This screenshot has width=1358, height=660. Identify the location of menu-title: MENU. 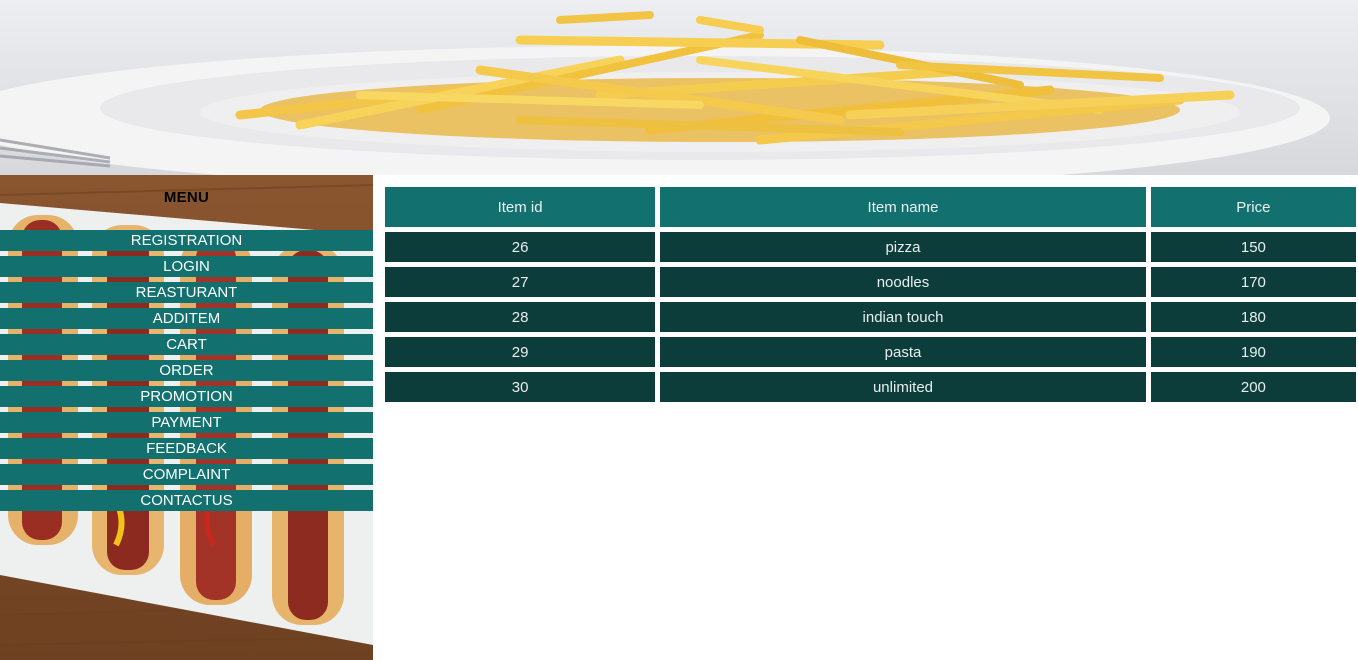
(186, 197).